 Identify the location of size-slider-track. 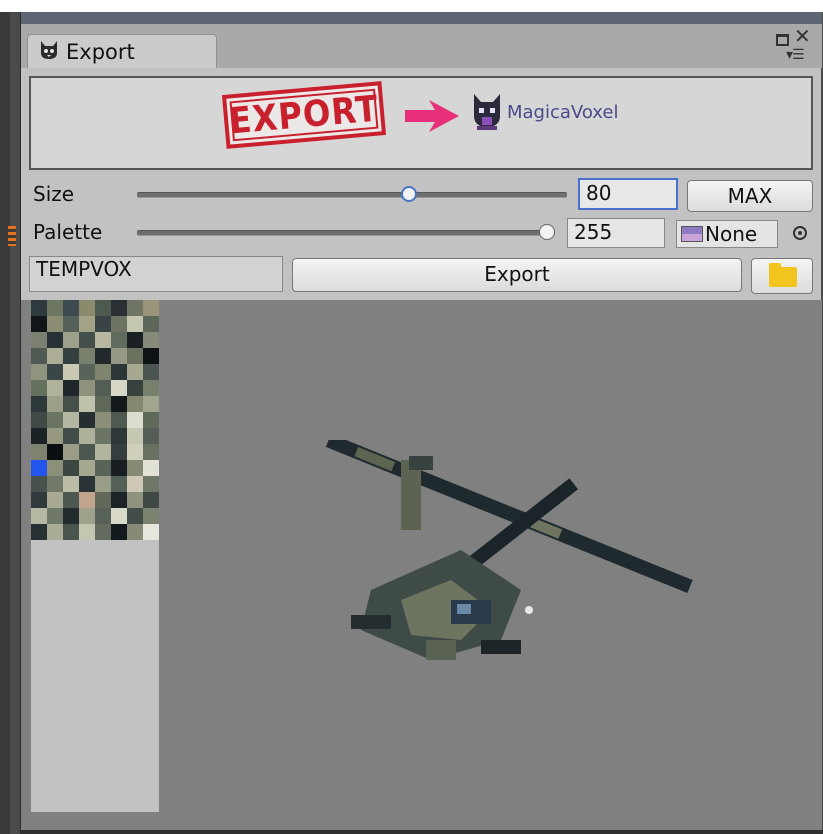
(352, 195).